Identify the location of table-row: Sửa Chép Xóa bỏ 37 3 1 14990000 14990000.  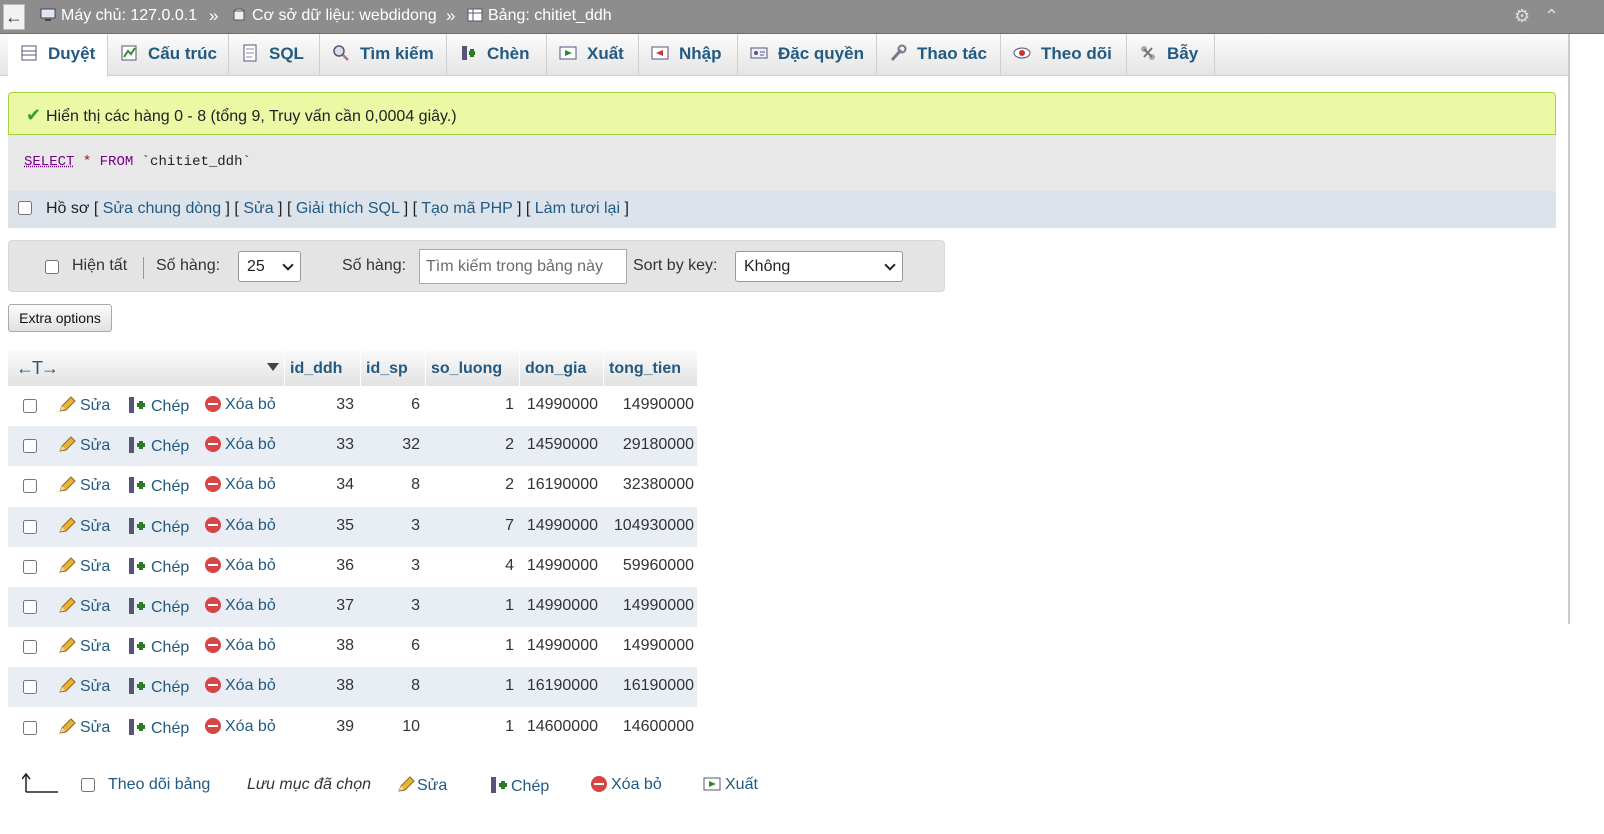
(352, 607).